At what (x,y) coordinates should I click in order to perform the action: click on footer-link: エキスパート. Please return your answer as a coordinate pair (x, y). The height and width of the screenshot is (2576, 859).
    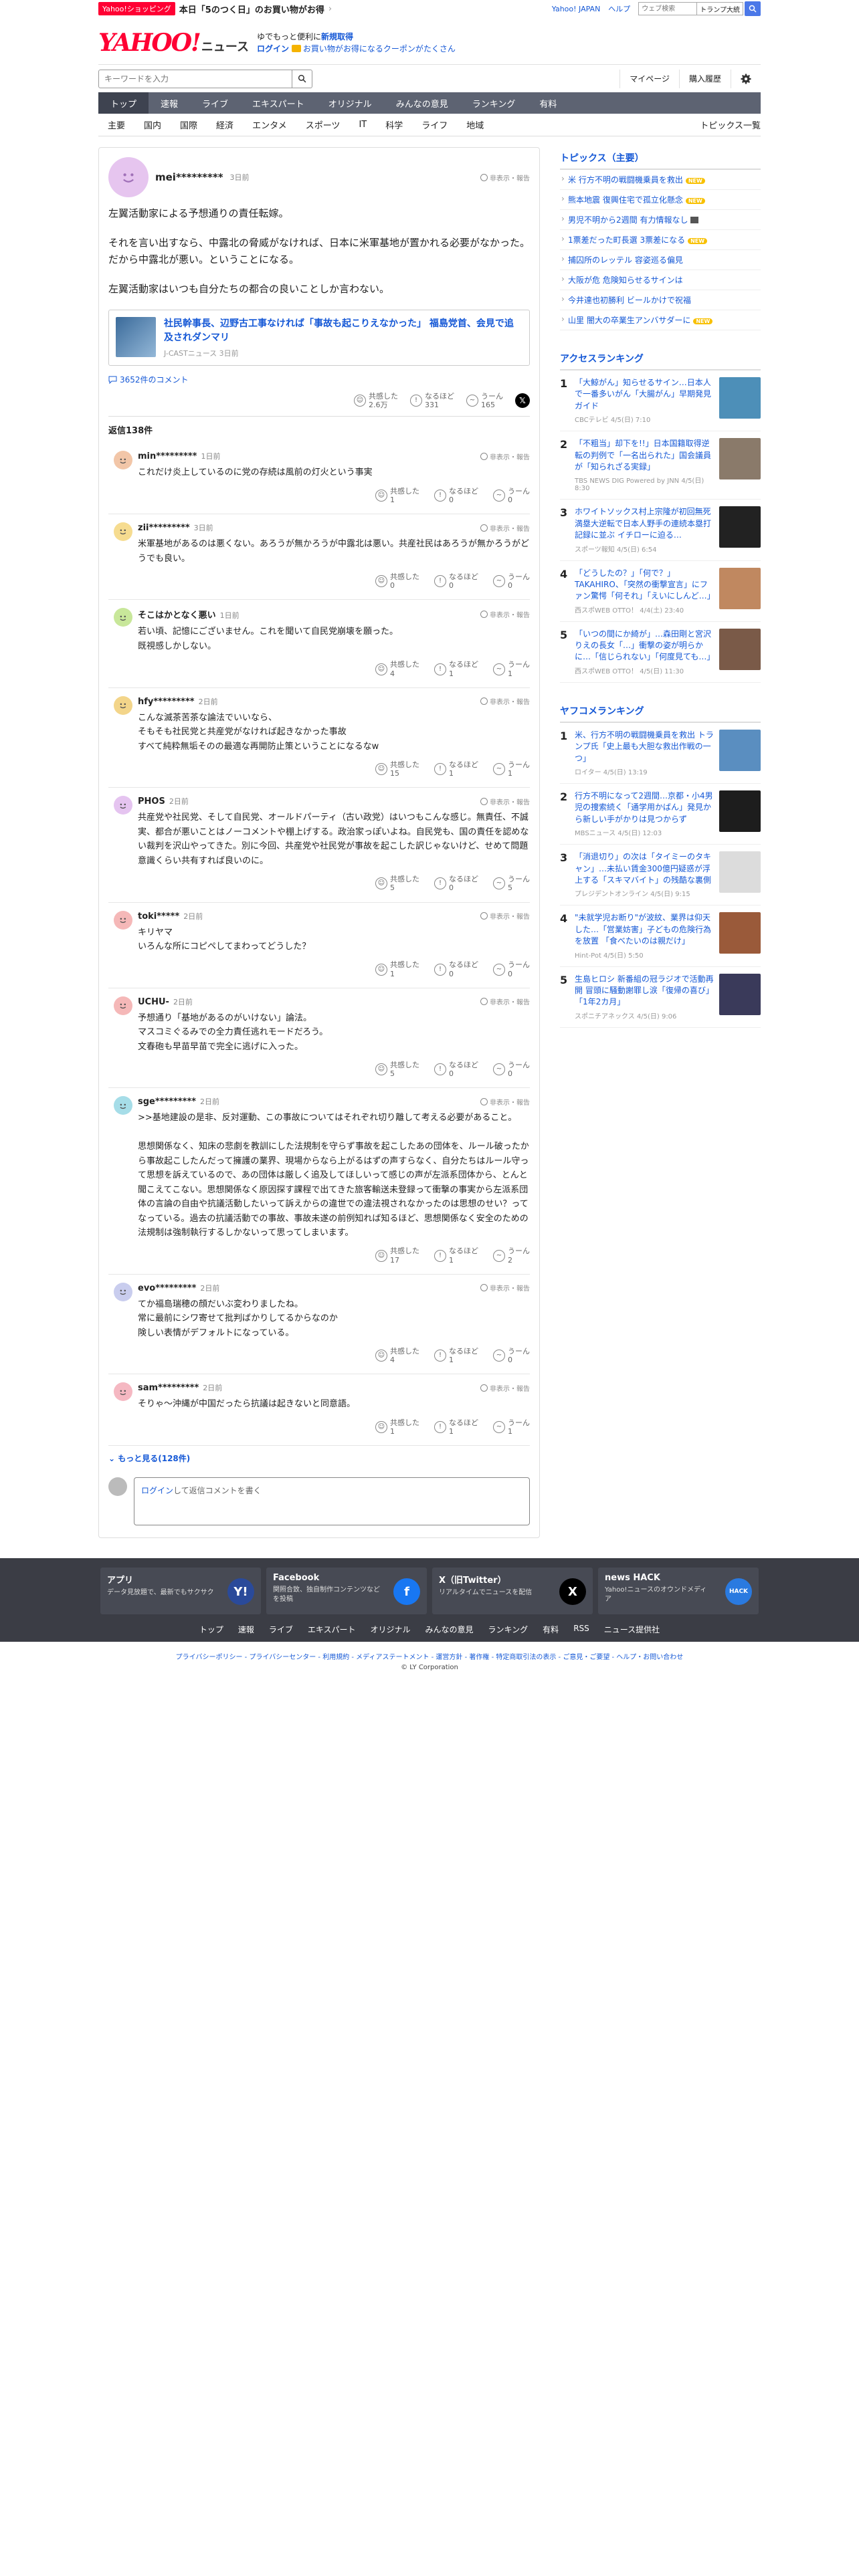
    Looking at the image, I should click on (332, 1629).